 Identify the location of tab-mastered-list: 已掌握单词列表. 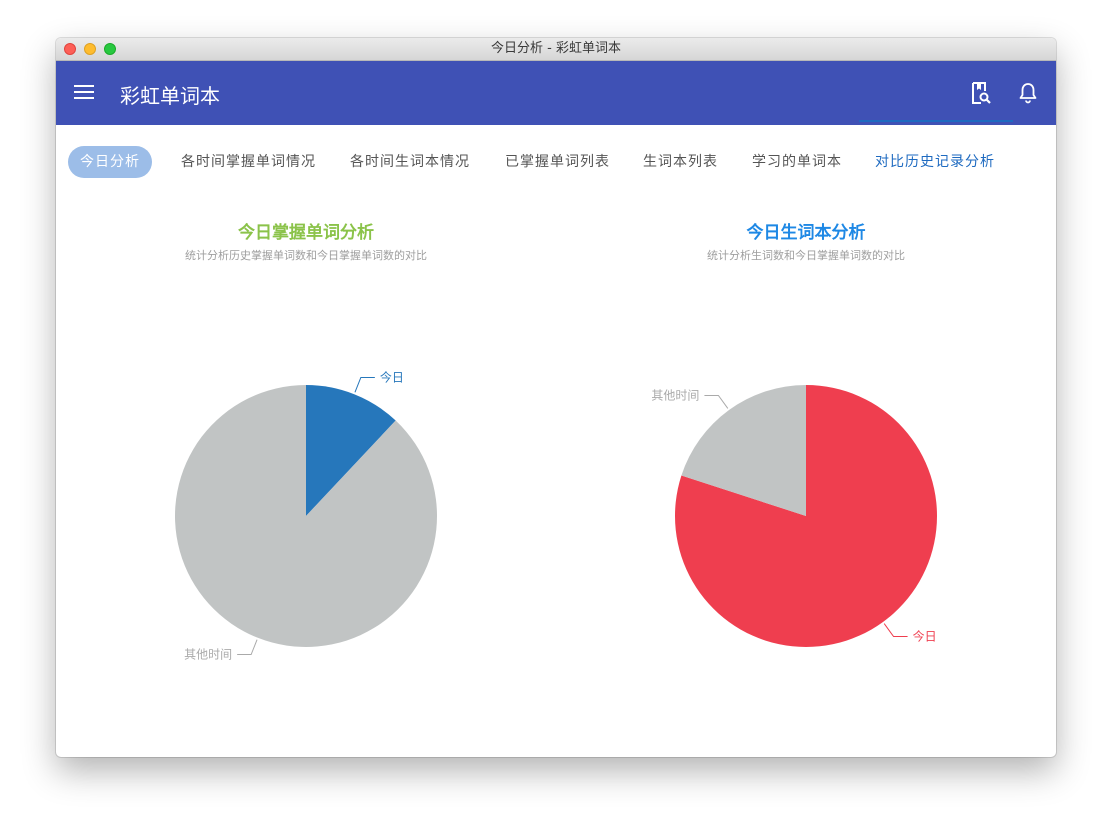
(557, 162).